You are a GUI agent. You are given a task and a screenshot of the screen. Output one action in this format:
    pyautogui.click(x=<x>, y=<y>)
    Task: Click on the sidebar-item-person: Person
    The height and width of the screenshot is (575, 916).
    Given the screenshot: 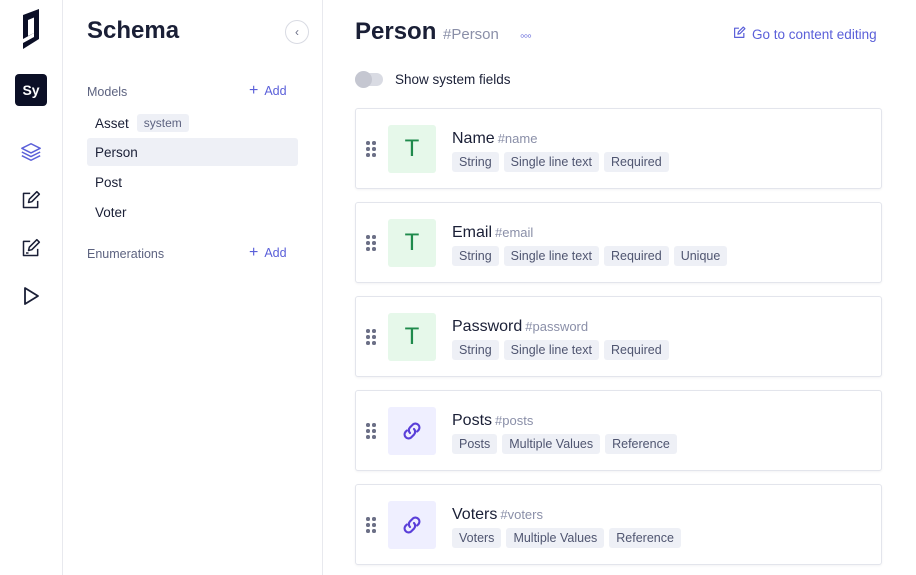 What is the action you would take?
    pyautogui.click(x=192, y=152)
    